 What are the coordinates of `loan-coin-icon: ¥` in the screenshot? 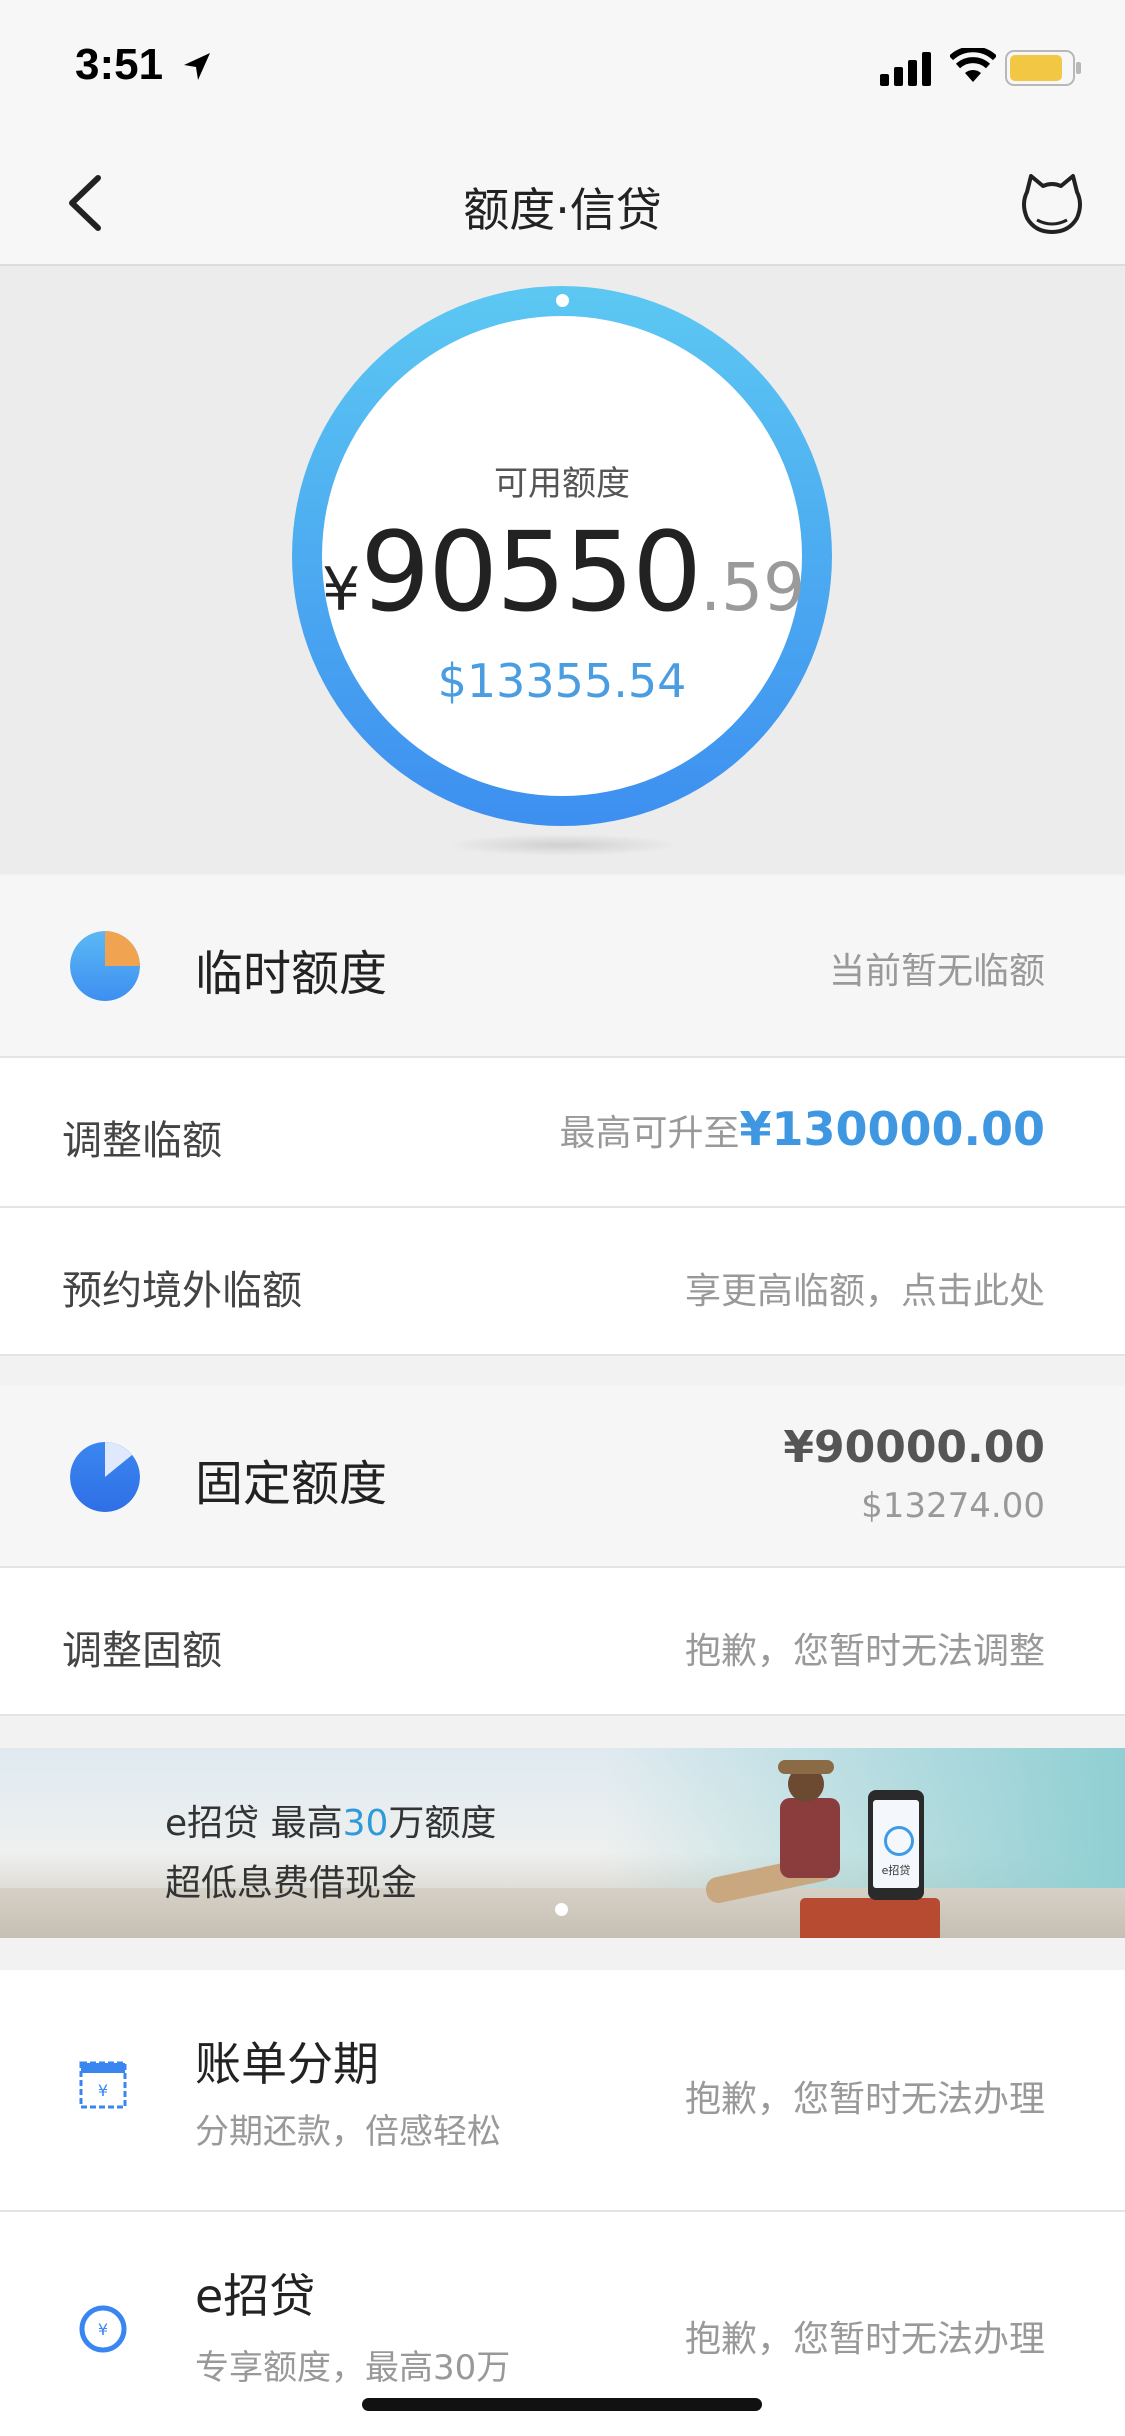 It's located at (103, 2329).